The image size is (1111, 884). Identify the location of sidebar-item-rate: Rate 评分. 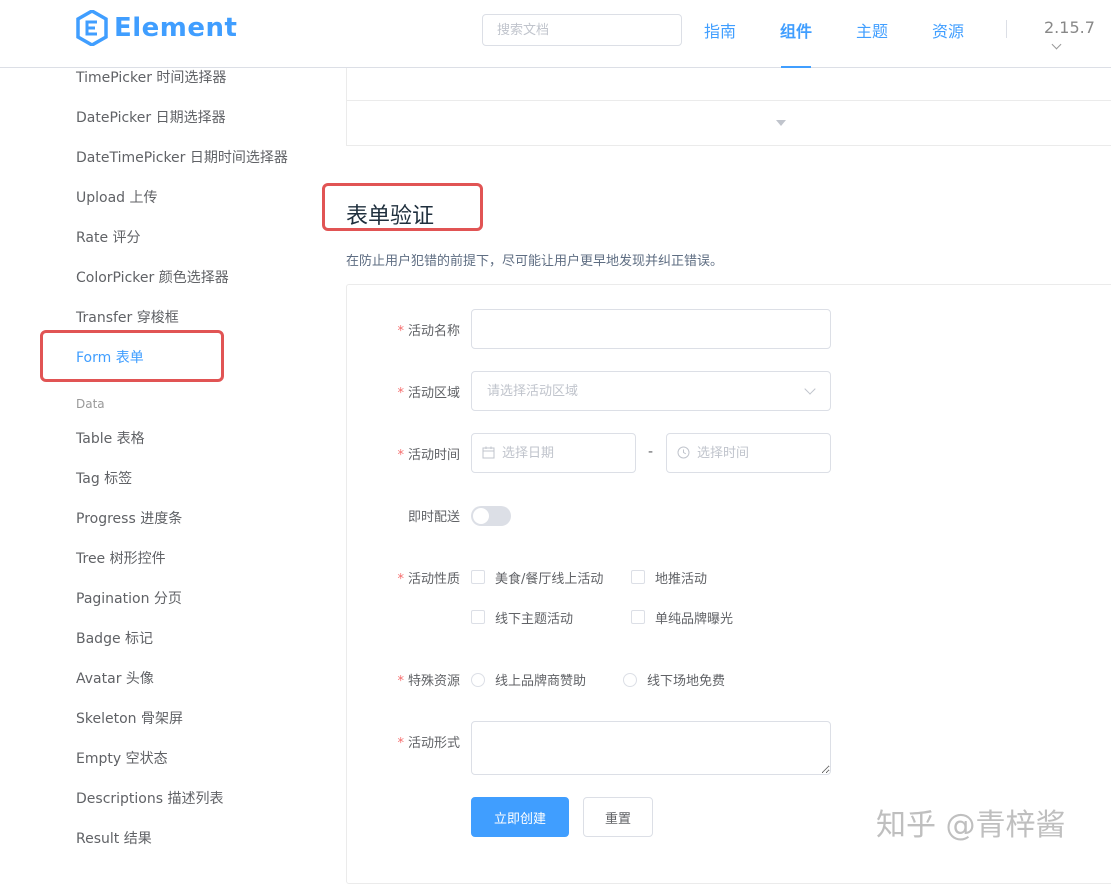
(108, 237).